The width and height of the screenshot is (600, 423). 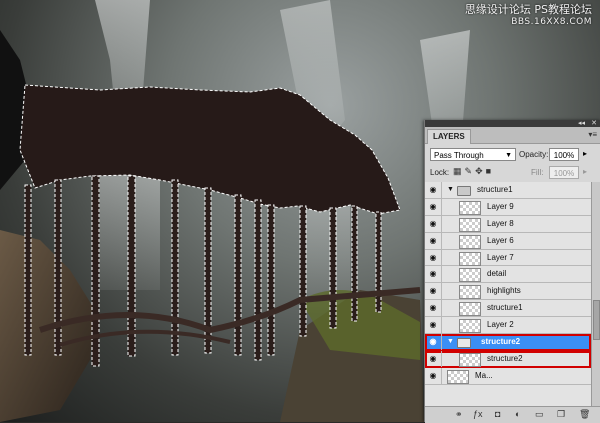 I want to click on chevron-down-icon: ▼, so click(x=508, y=155).